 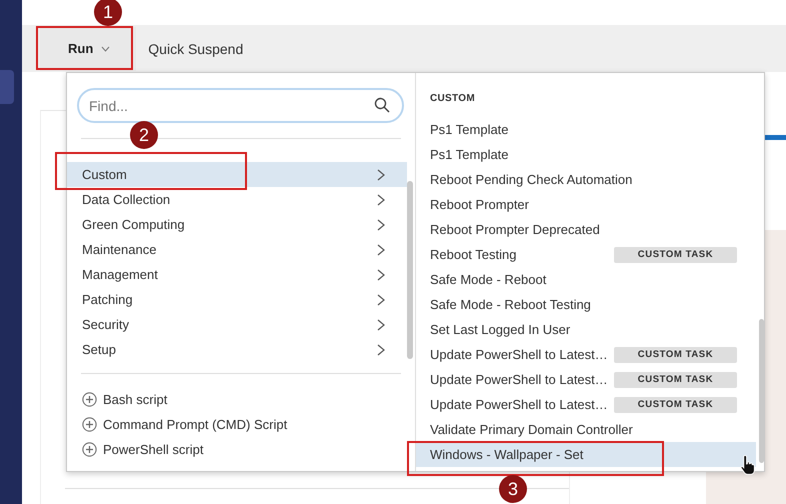 I want to click on menu-category: Custom, so click(x=237, y=174).